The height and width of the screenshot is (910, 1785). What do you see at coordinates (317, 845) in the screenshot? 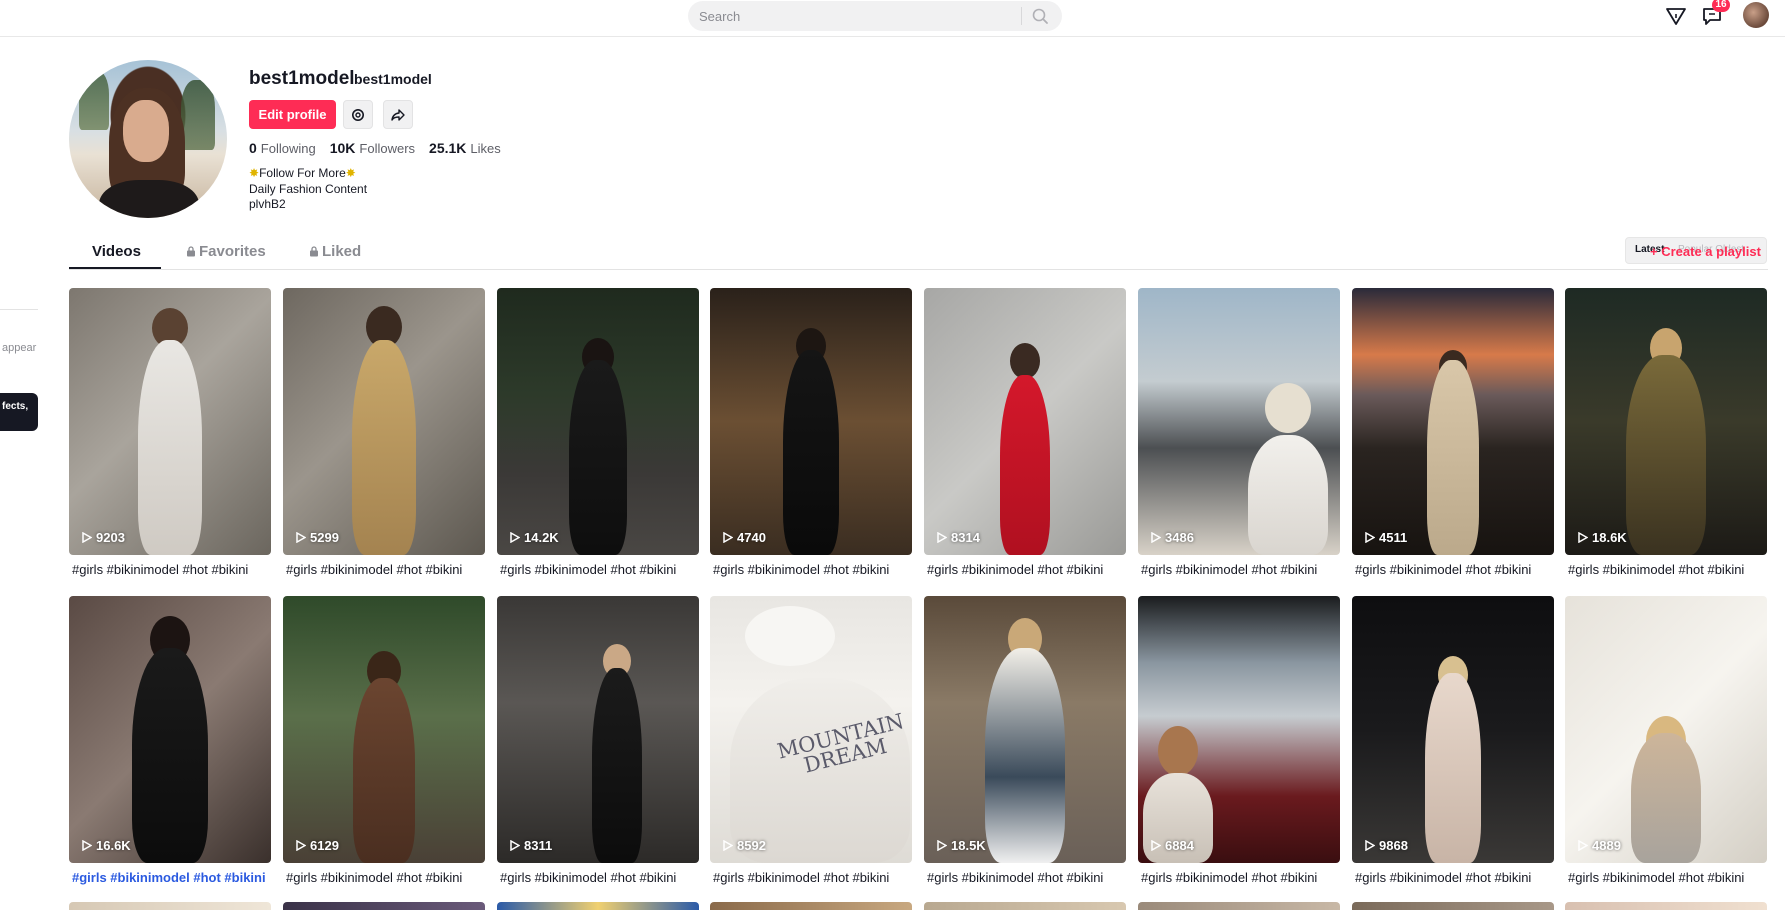
I see `view-count: 6129` at bounding box center [317, 845].